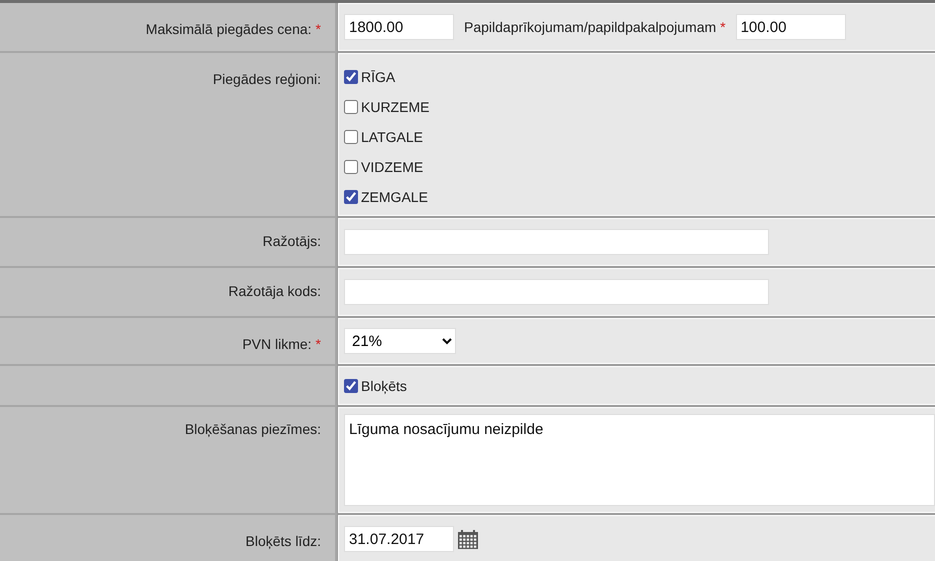  What do you see at coordinates (291, 241) in the screenshot?
I see `field-label: Ražotājs:` at bounding box center [291, 241].